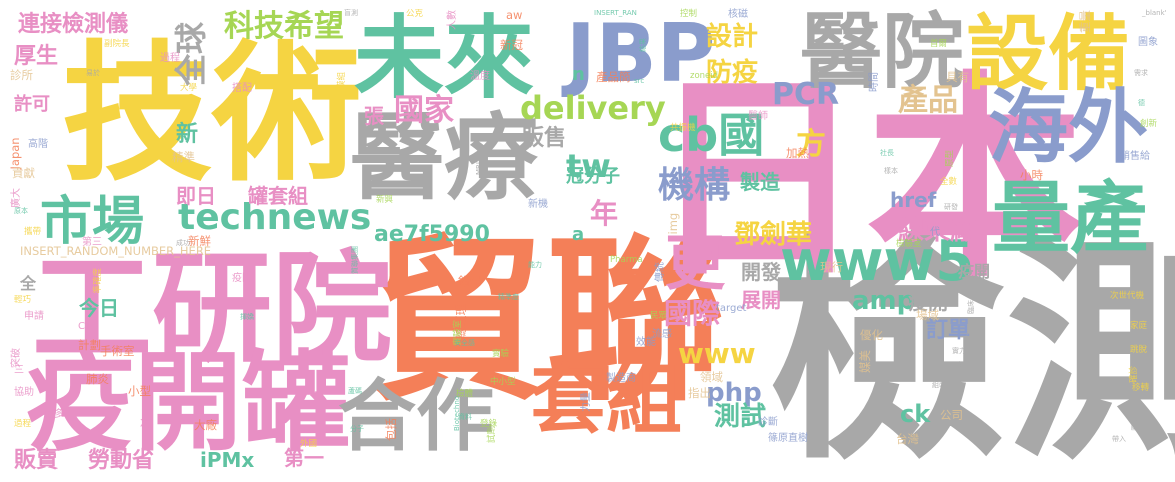 The width and height of the screenshot is (1175, 482). Describe the element at coordinates (278, 196) in the screenshot. I see `word-guantaozu: 罐套組` at that location.